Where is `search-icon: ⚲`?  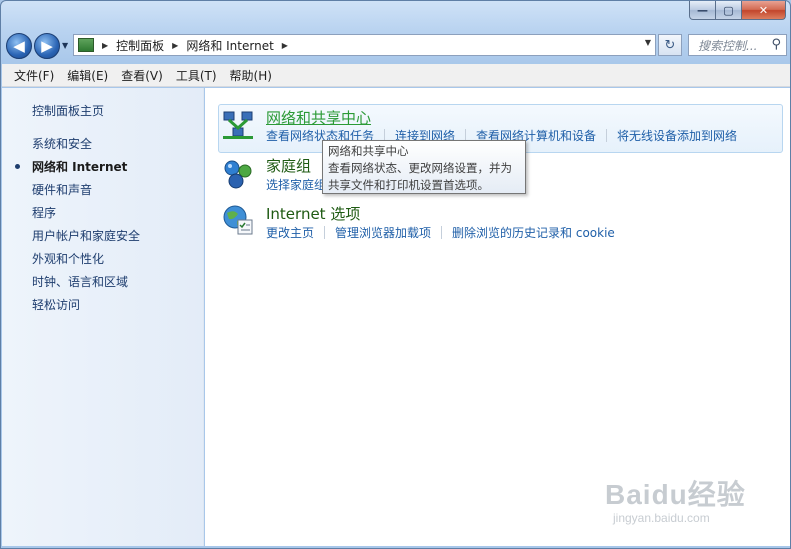
search-icon: ⚲ is located at coordinates (776, 44).